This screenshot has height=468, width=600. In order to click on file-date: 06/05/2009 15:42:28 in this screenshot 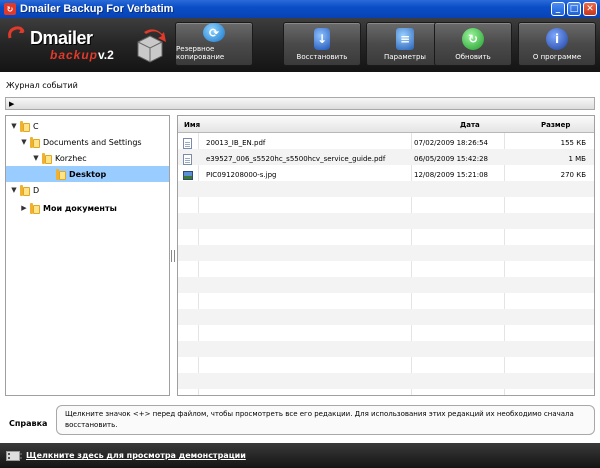, I will do `click(451, 159)`.